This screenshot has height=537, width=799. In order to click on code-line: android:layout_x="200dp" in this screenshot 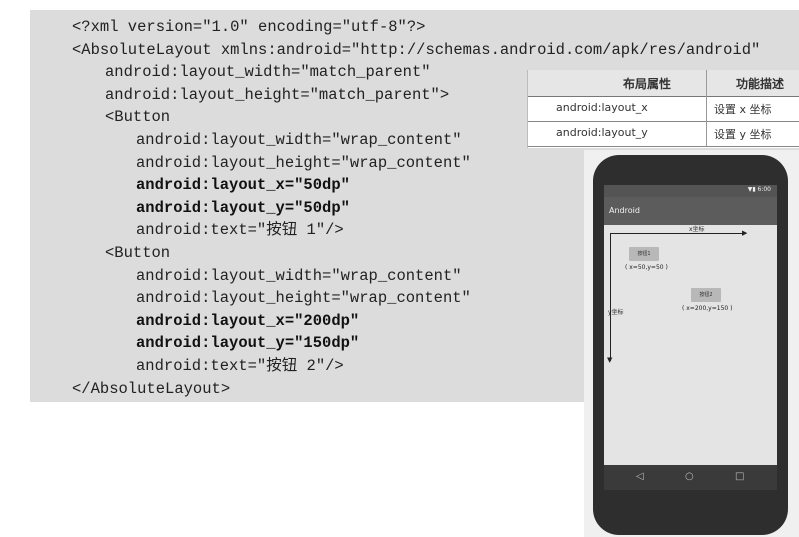, I will do `click(248, 320)`.